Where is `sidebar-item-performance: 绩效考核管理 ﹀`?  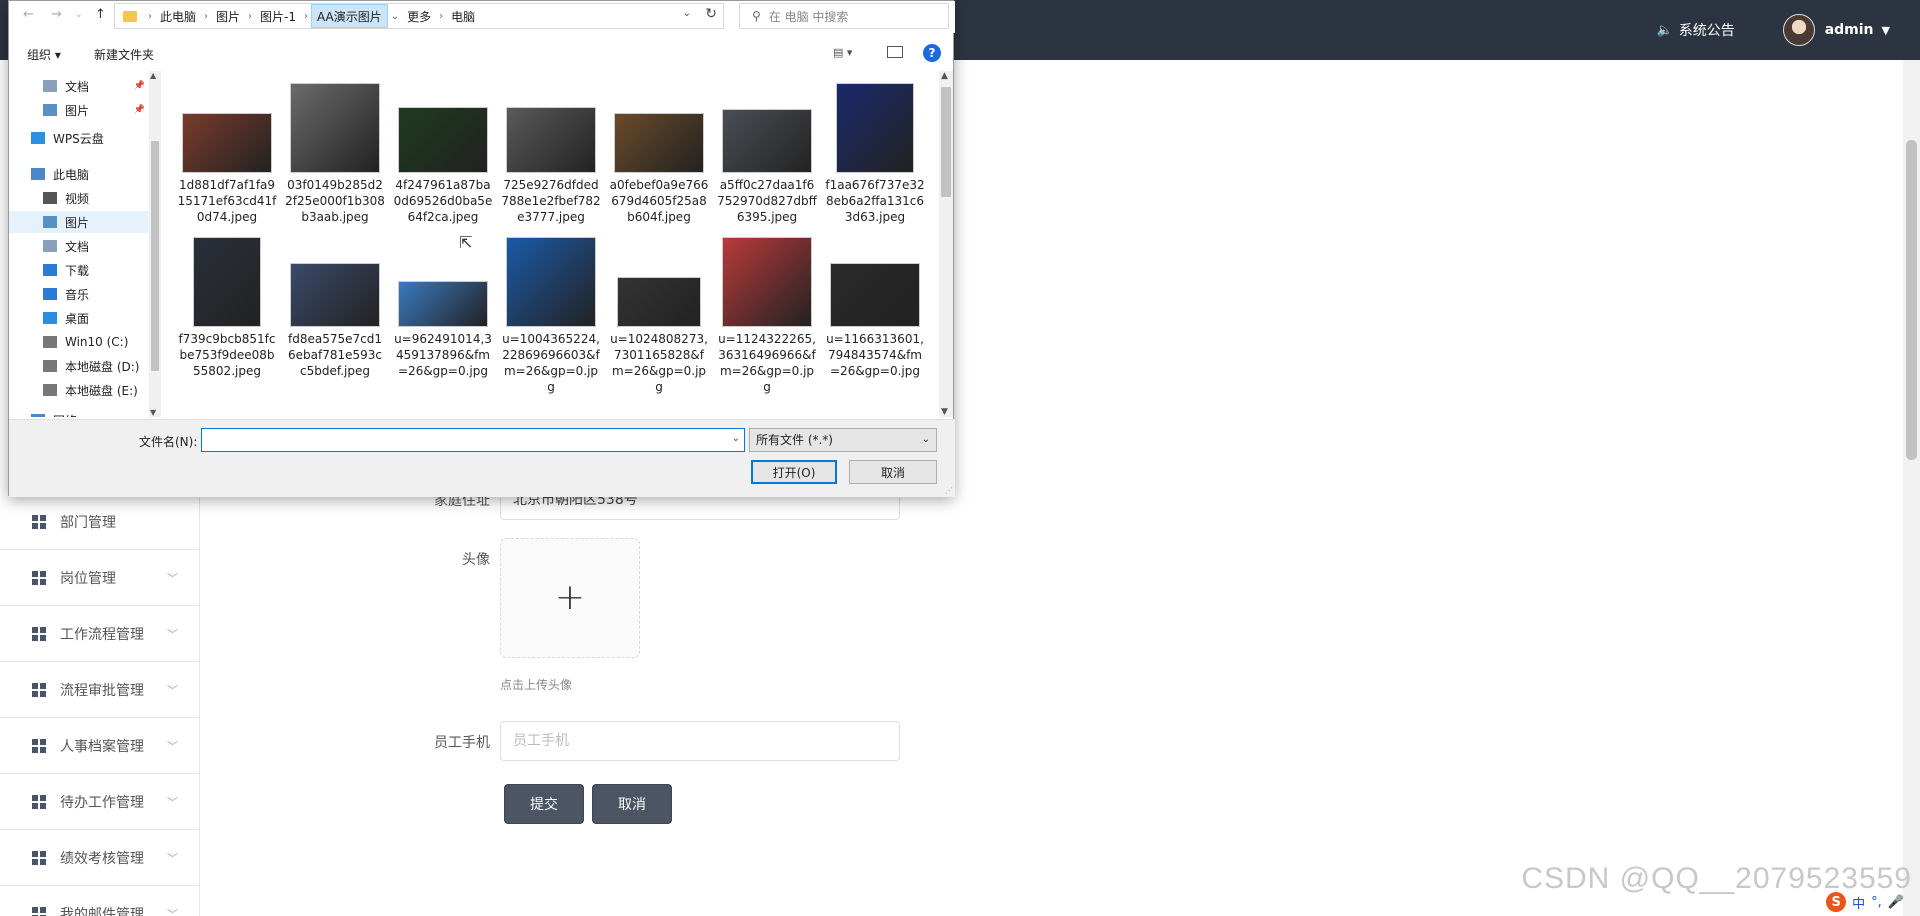
sidebar-item-performance: 绩效考核管理 ﹀ is located at coordinates (100, 858).